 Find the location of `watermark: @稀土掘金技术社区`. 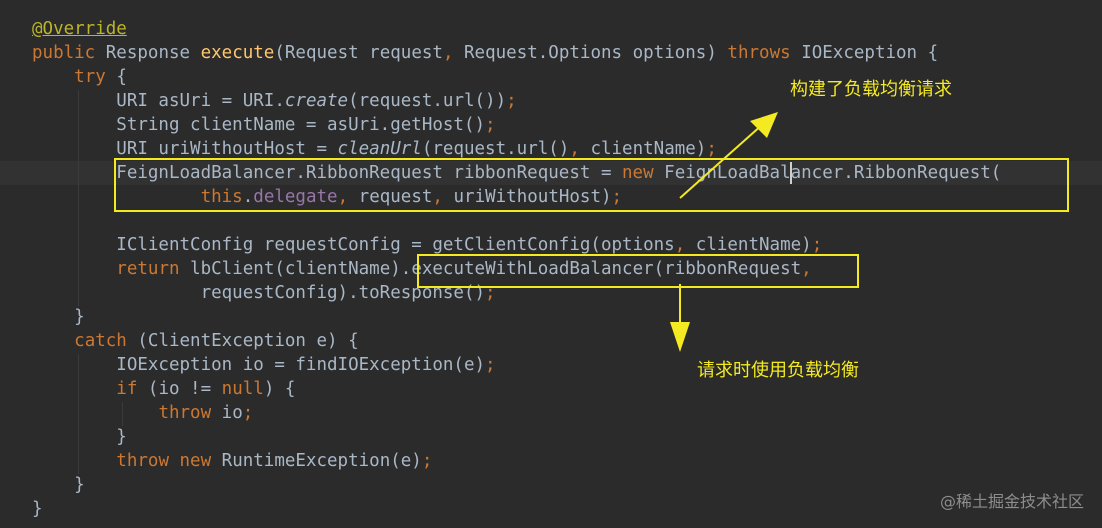

watermark: @稀土掘金技术社区 is located at coordinates (1011, 501).